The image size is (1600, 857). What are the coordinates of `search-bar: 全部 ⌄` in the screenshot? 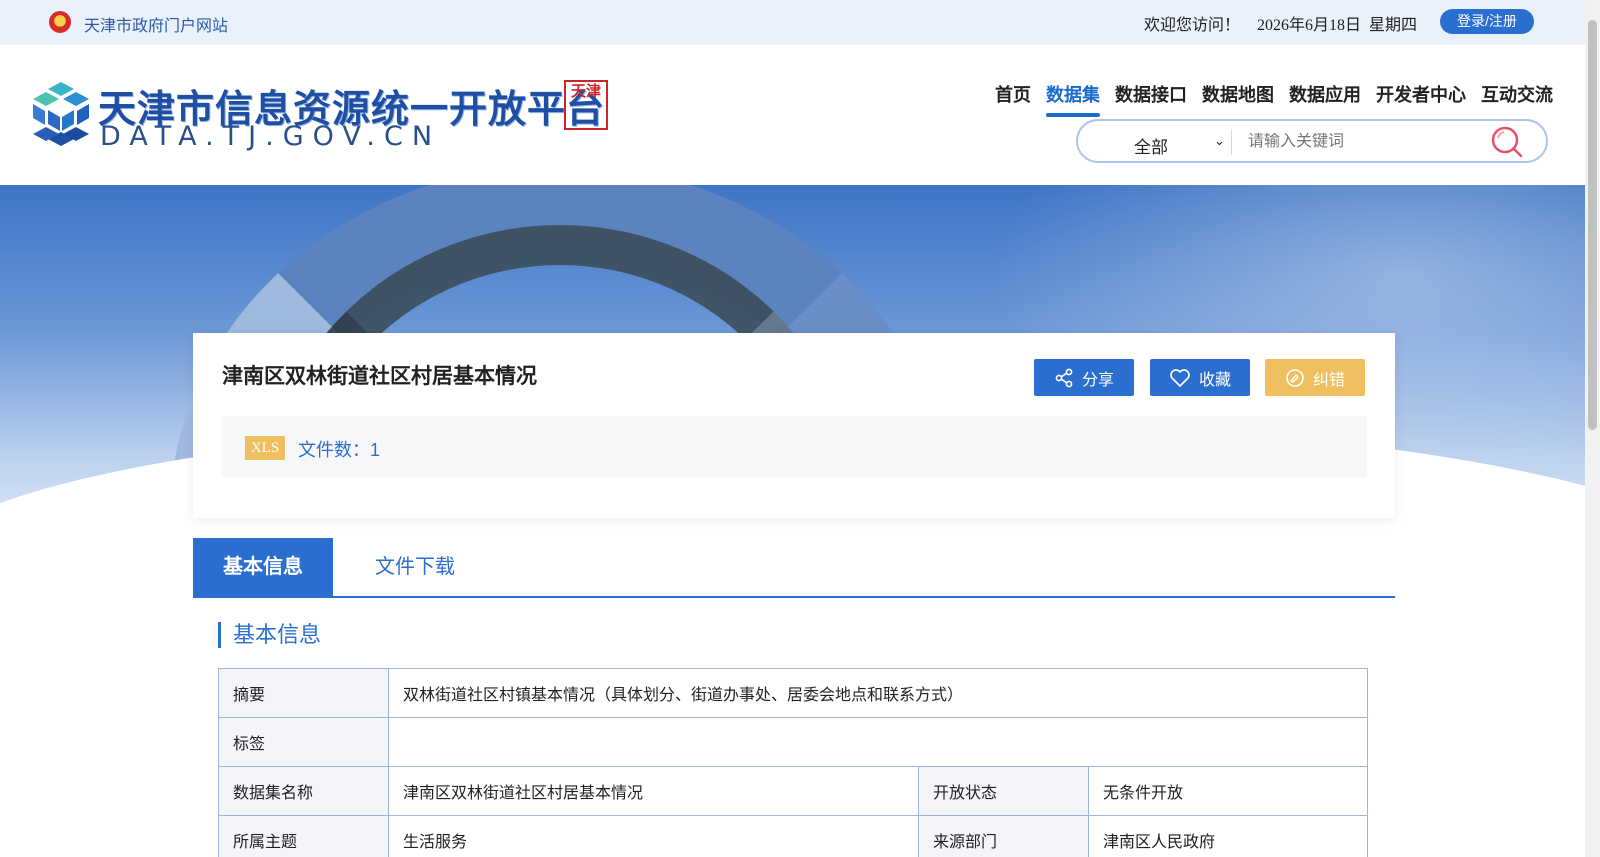 It's located at (1312, 141).